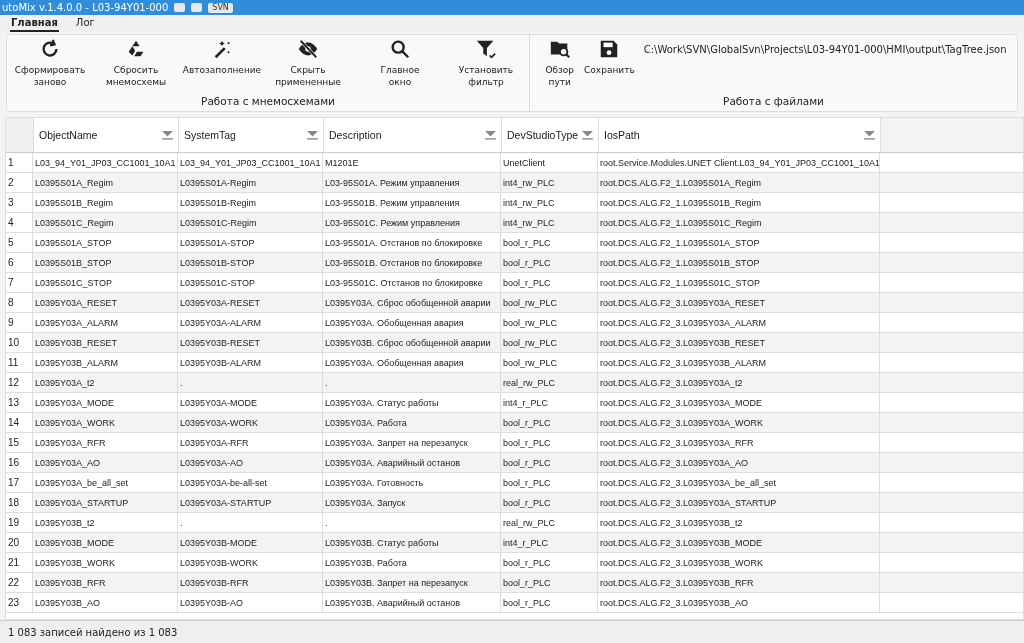  Describe the element at coordinates (19, 382) in the screenshot. I see `row-number: 12` at that location.